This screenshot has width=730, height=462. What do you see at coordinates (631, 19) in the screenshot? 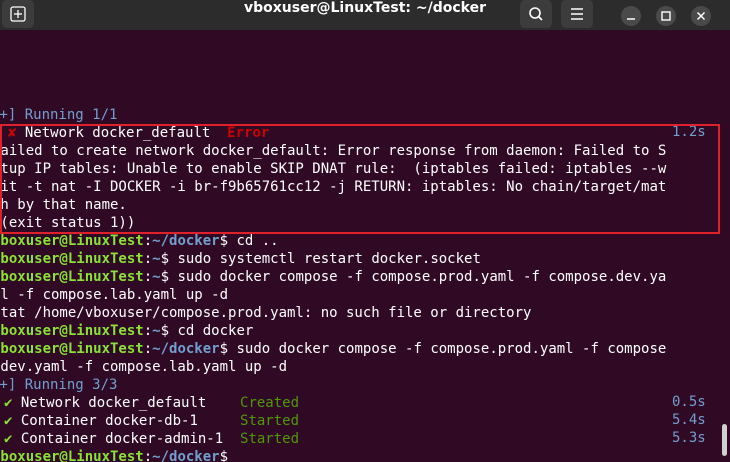
I see `minimize-icon` at bounding box center [631, 19].